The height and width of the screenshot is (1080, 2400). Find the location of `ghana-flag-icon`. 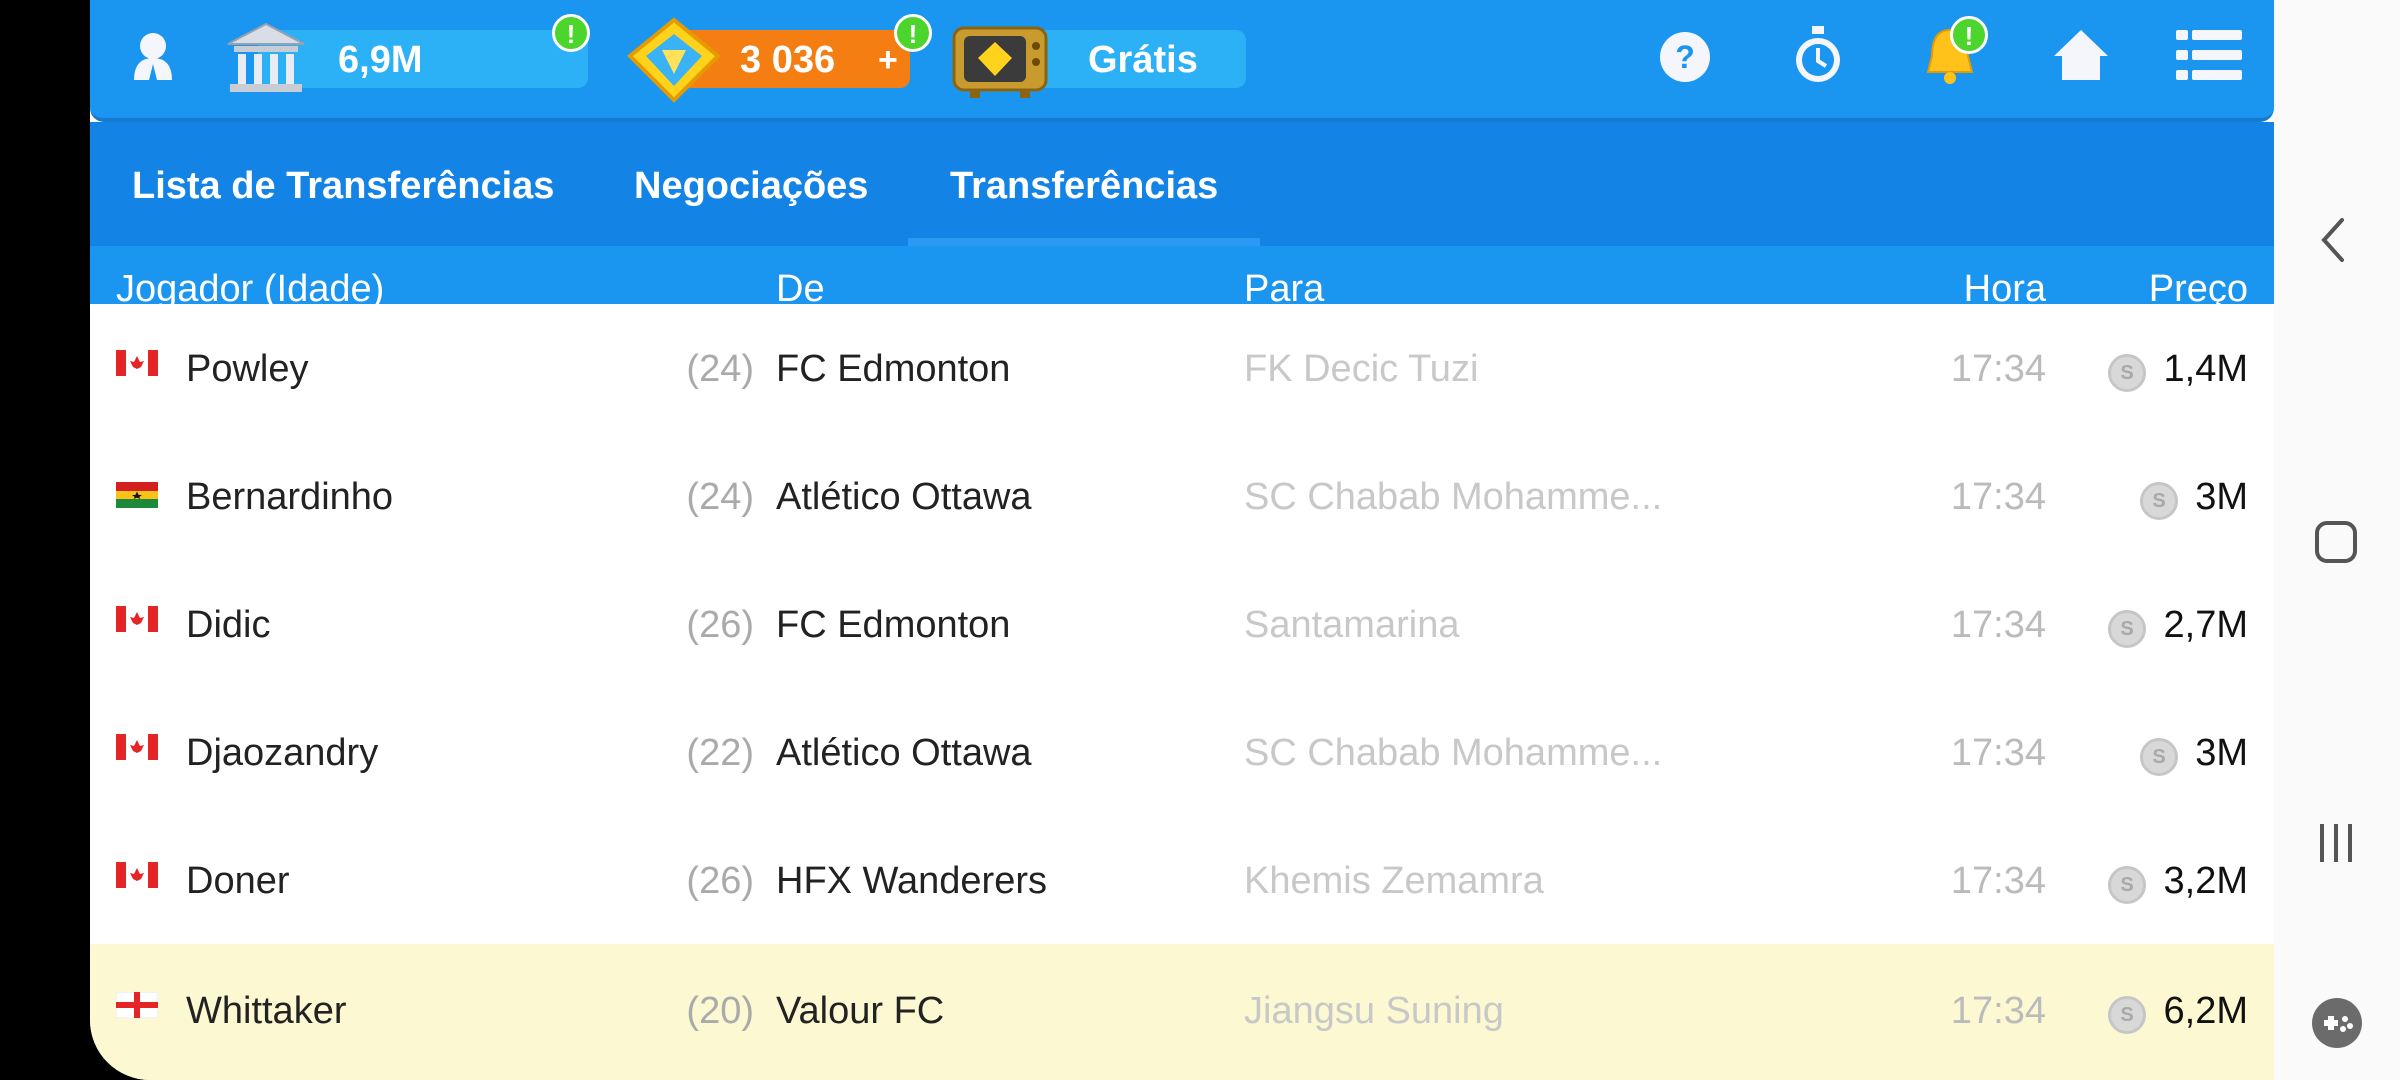

ghana-flag-icon is located at coordinates (137, 495).